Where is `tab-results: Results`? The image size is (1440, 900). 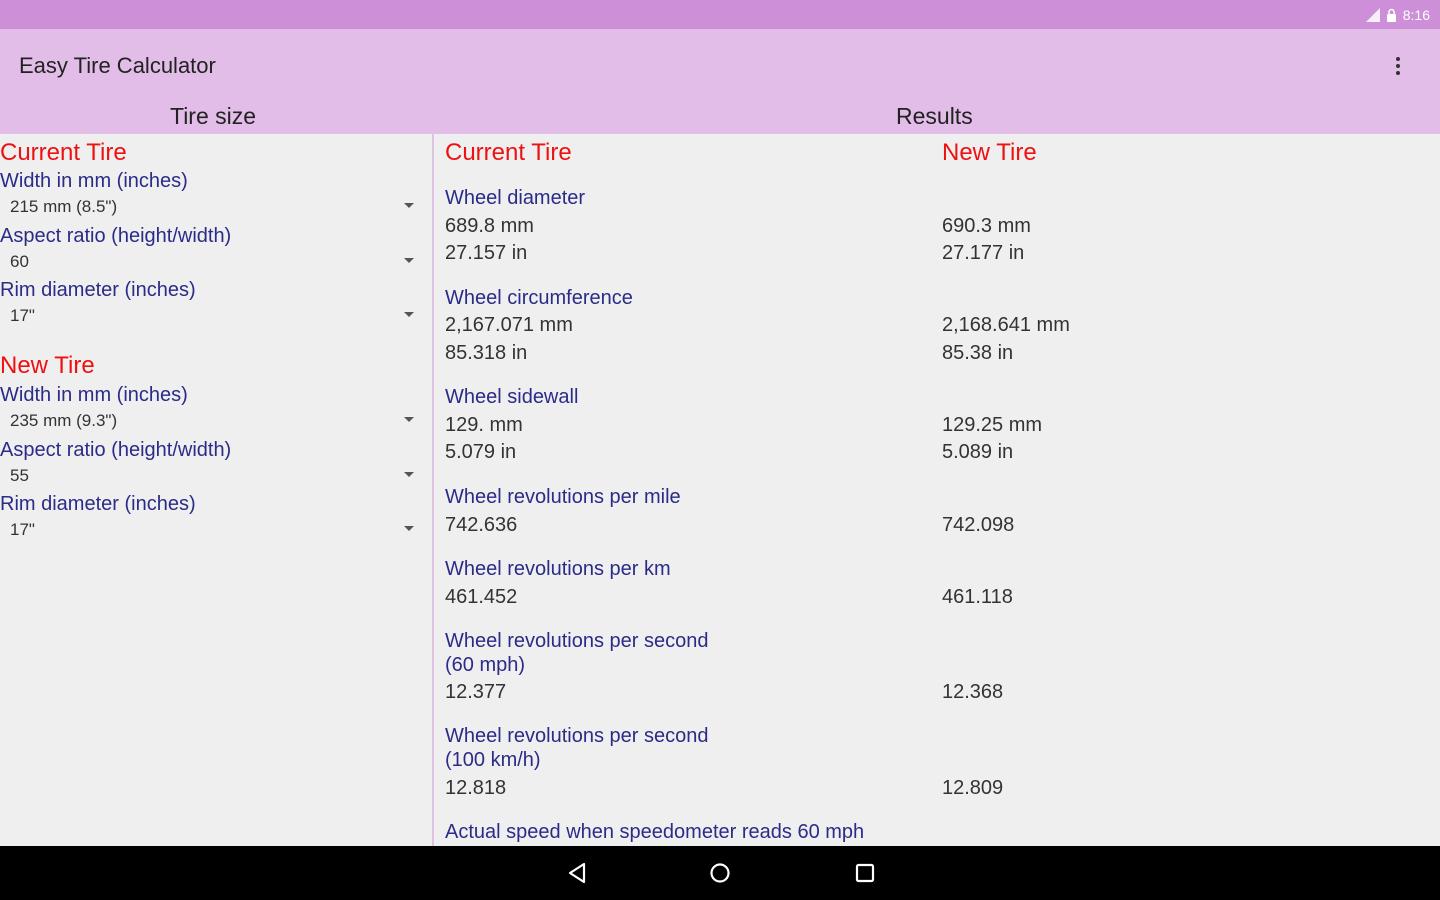
tab-results: Results is located at coordinates (934, 116).